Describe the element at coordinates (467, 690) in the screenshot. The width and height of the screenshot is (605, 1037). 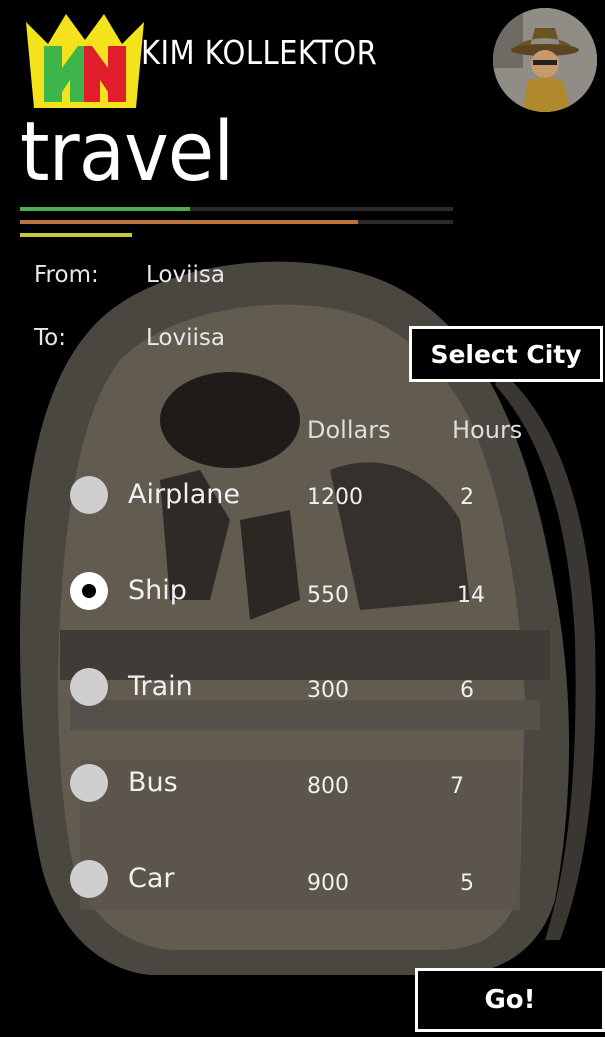
I see `transport-hours: 6` at that location.